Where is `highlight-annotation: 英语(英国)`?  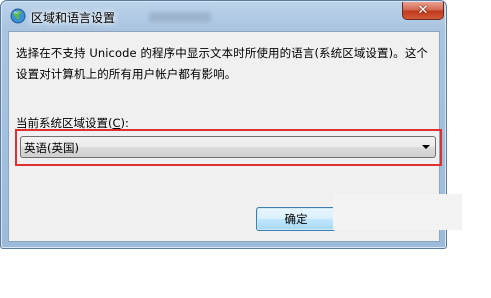
highlight-annotation: 英语(英国) is located at coordinates (228, 147).